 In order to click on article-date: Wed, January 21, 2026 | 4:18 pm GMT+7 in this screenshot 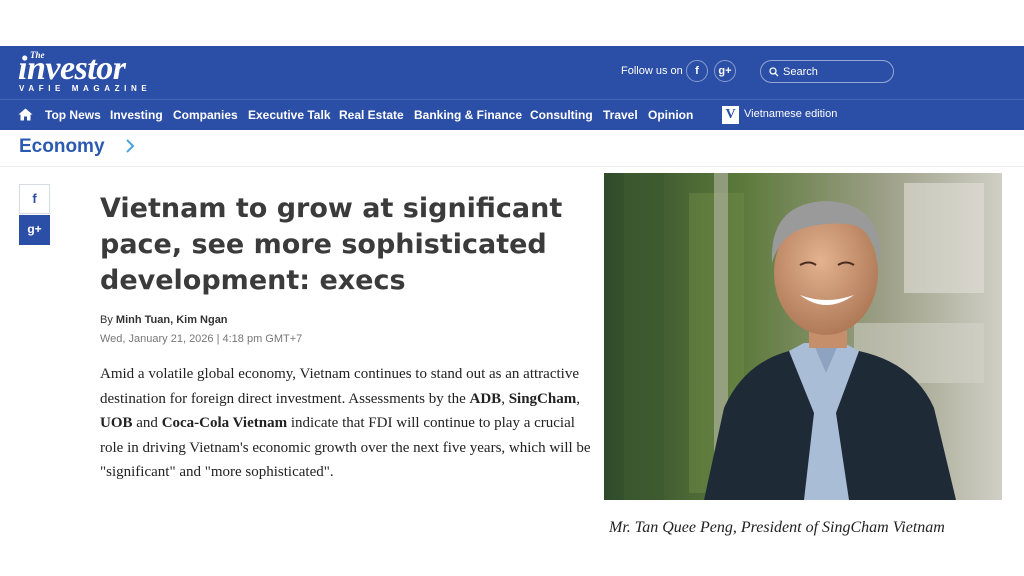, I will do `click(201, 339)`.